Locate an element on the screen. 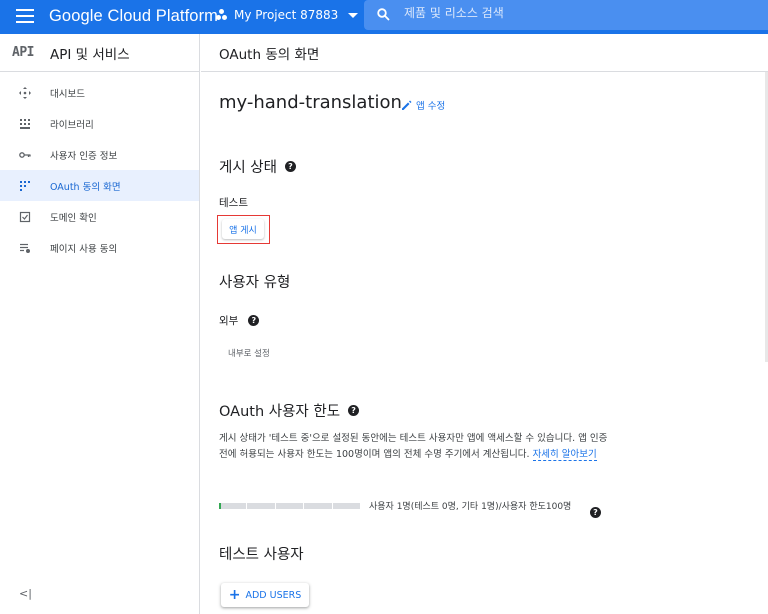 The width and height of the screenshot is (768, 614). sidebar-title: API 및 서비스 is located at coordinates (90, 54).